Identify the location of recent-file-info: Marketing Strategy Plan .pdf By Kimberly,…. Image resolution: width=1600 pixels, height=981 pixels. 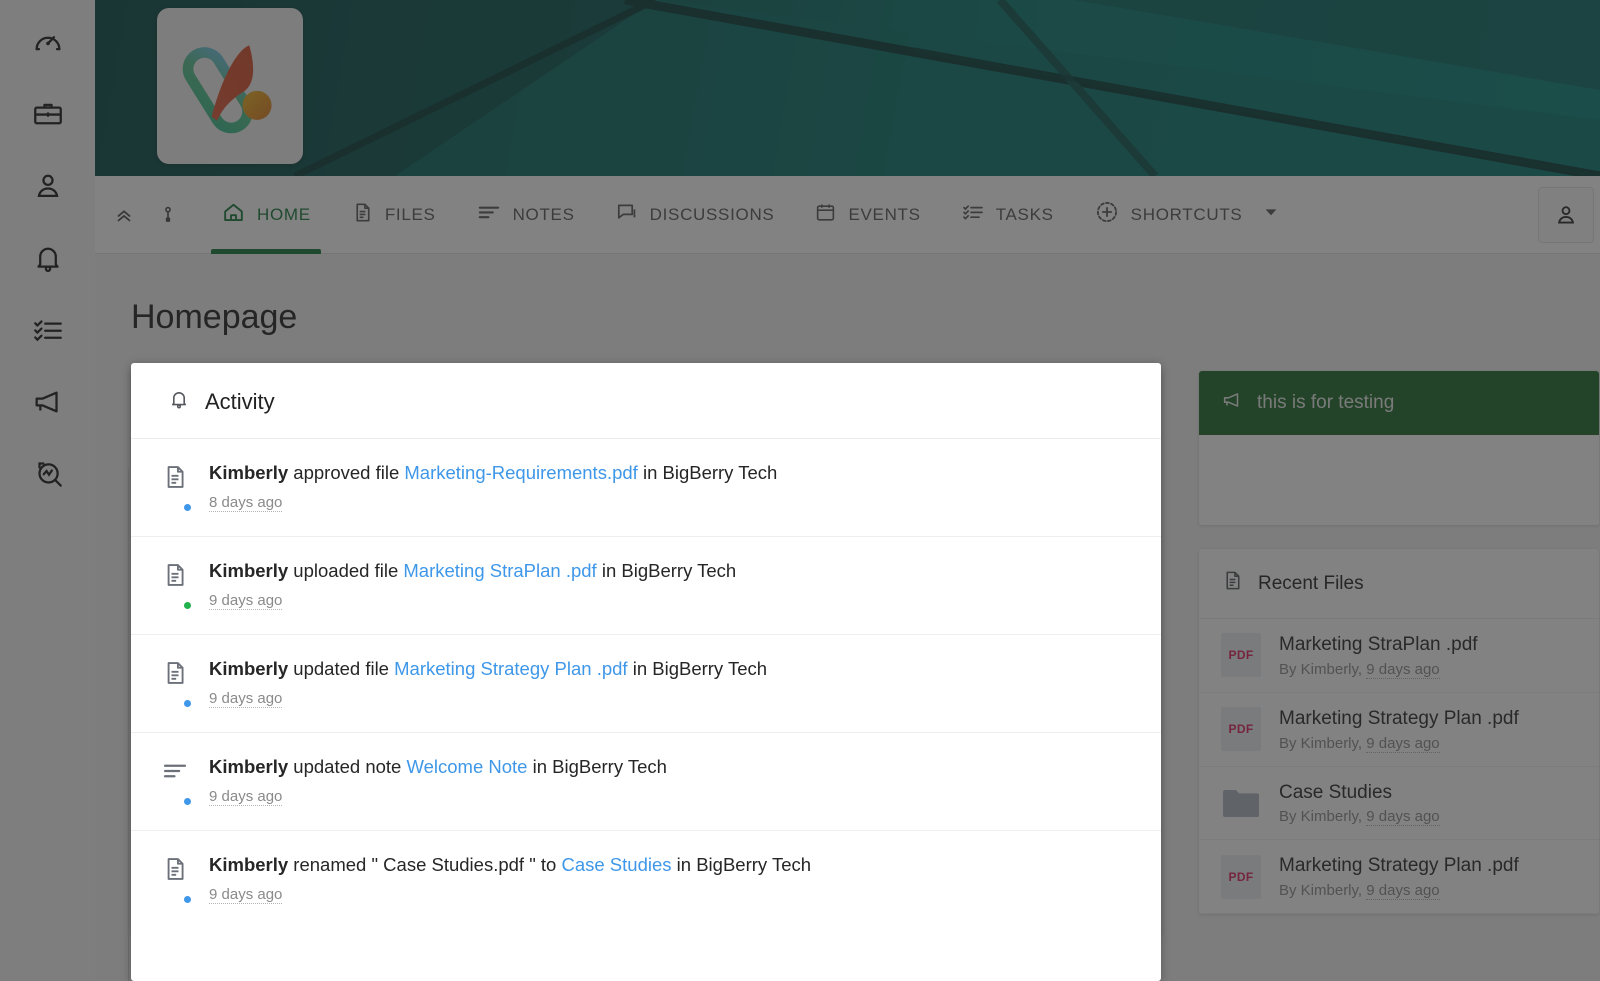
(1399, 730).